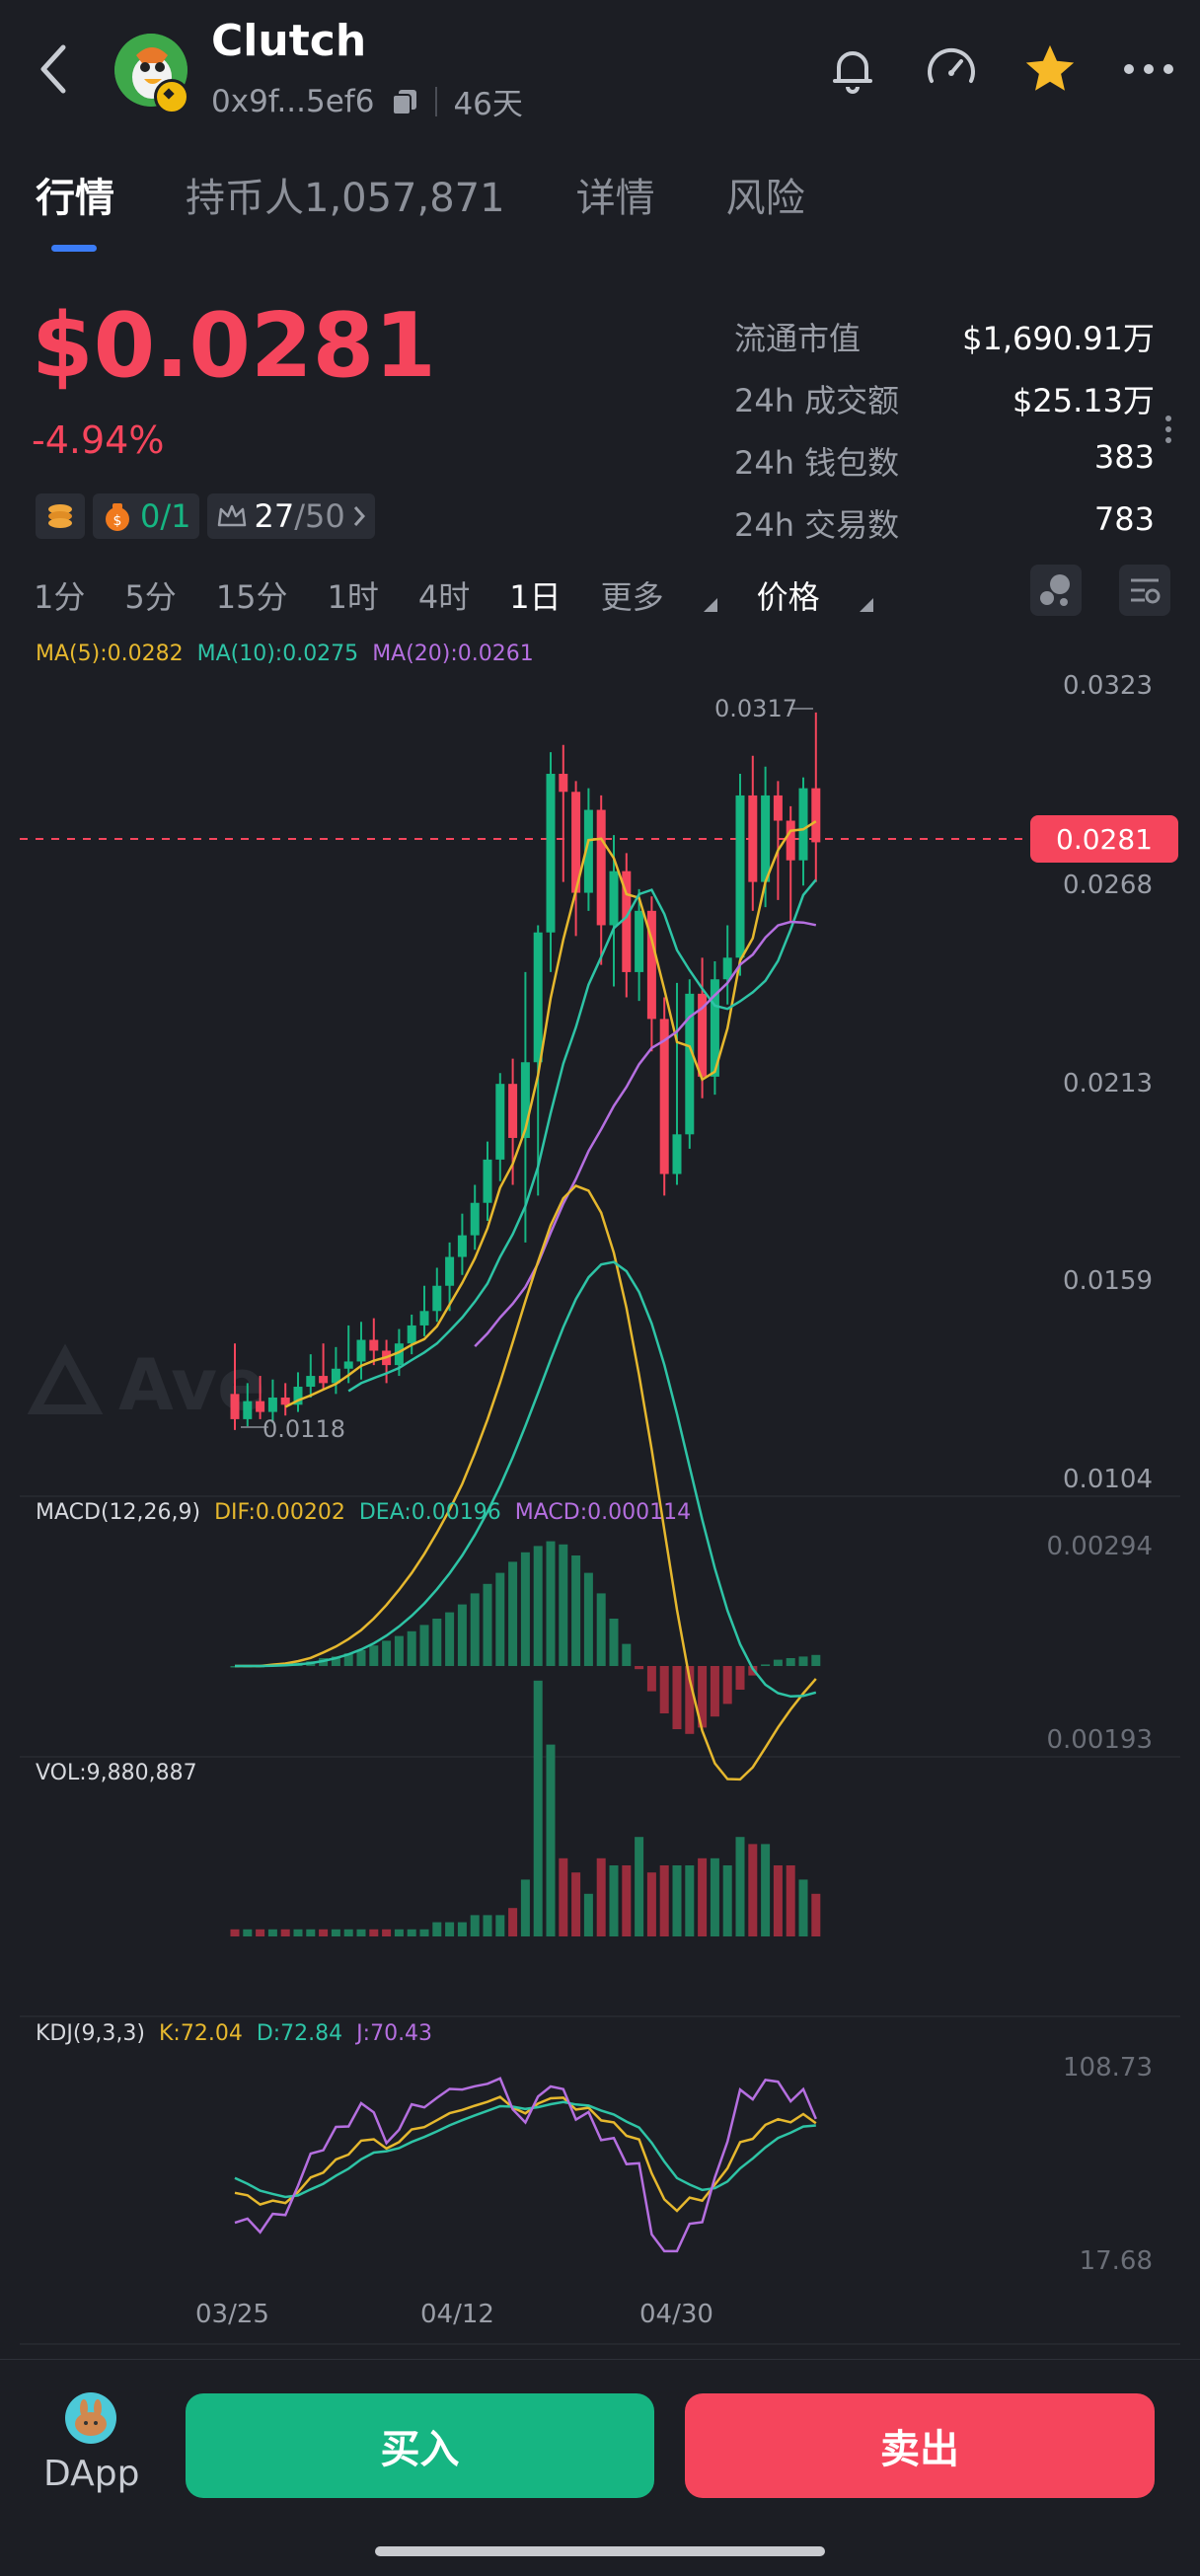 This screenshot has width=1200, height=2576. What do you see at coordinates (232, 2314) in the screenshot?
I see `x-axis-label: 03/25` at bounding box center [232, 2314].